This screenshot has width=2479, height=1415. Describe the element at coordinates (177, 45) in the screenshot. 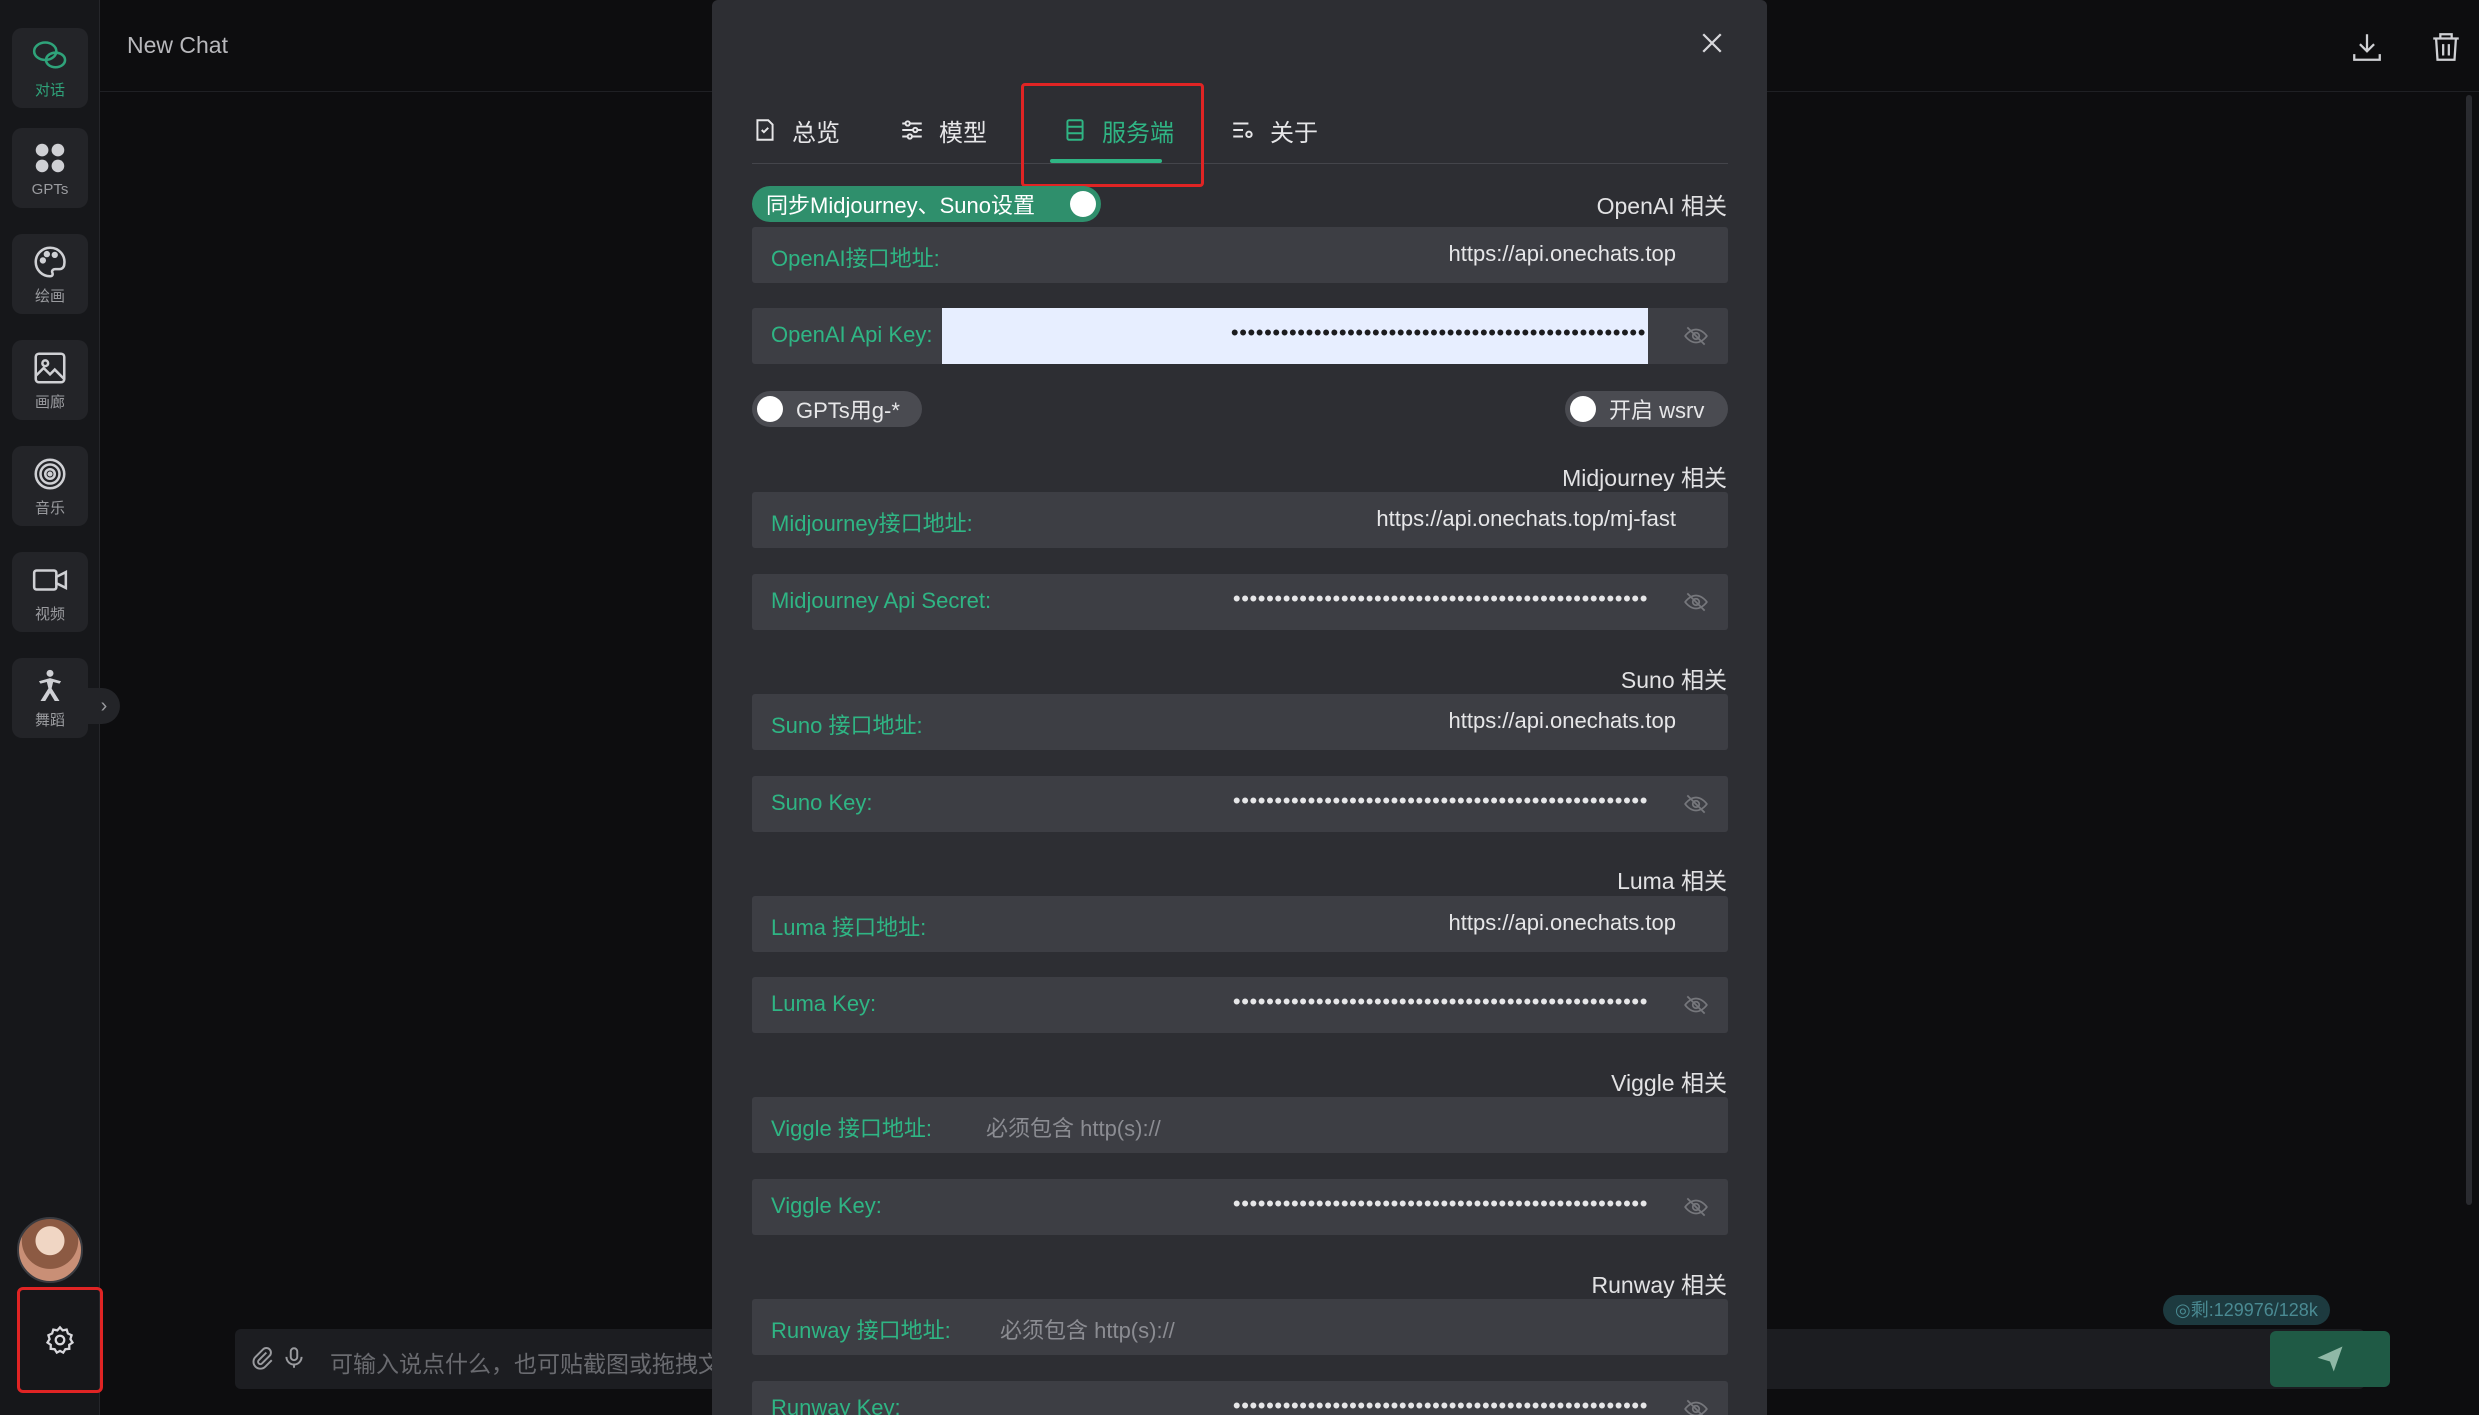

I see `chat-title: New Chat` at that location.